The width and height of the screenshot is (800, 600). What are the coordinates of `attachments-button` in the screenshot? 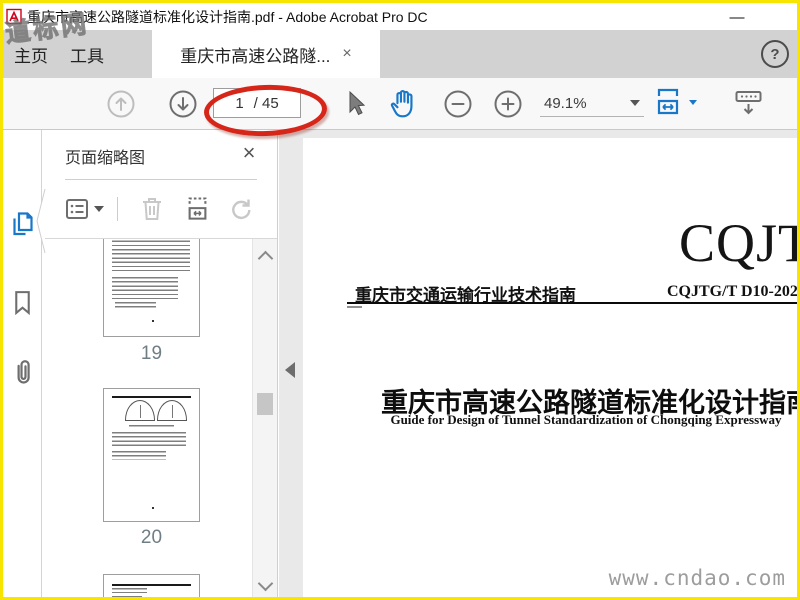 It's located at (22, 372).